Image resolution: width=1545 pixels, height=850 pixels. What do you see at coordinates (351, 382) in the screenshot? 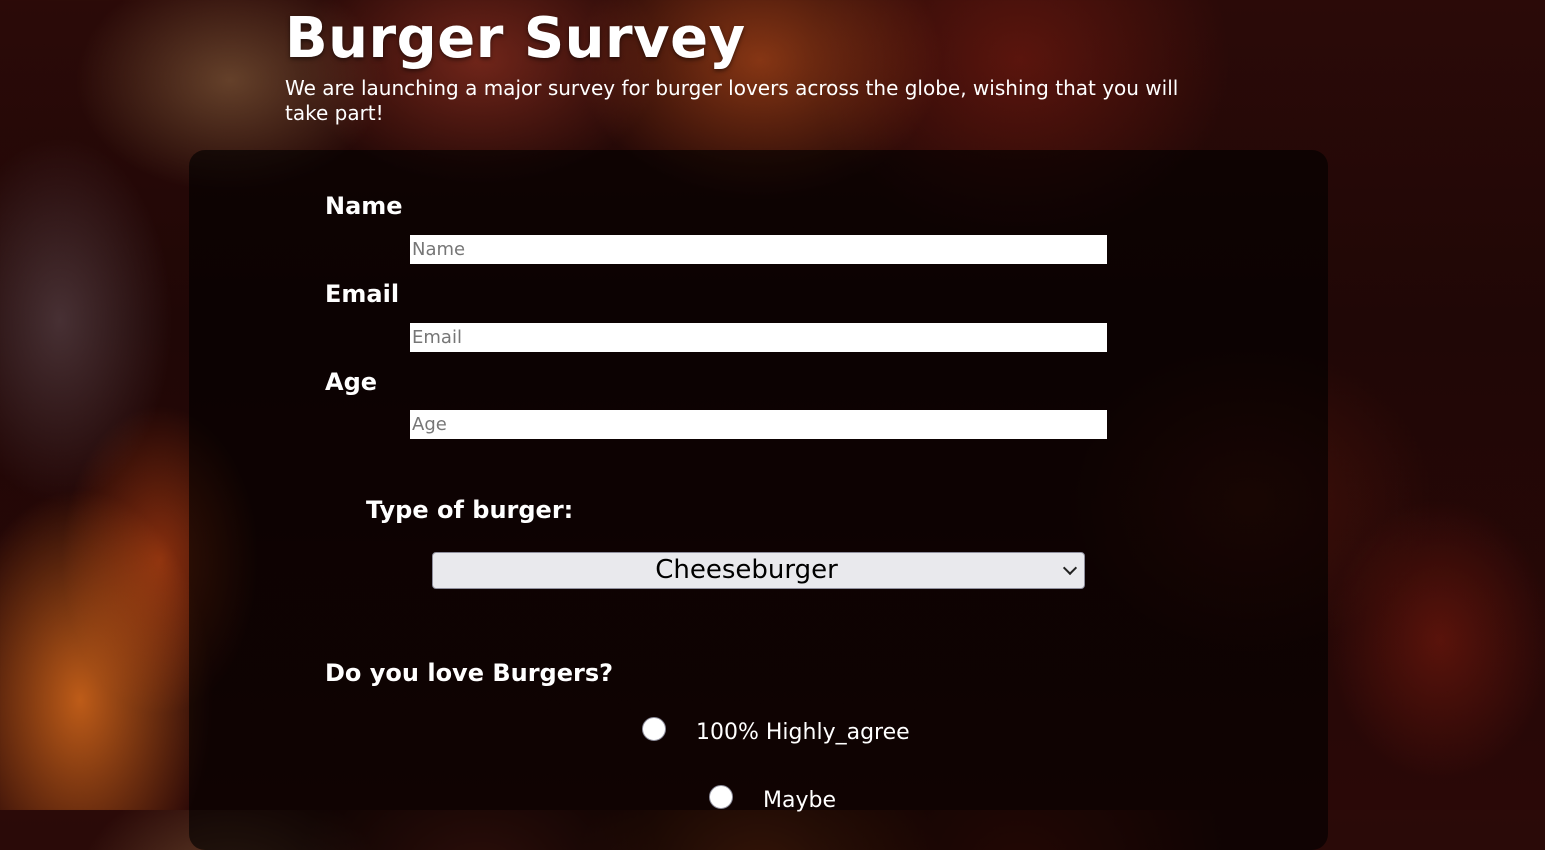
I see `age-label: Age` at bounding box center [351, 382].